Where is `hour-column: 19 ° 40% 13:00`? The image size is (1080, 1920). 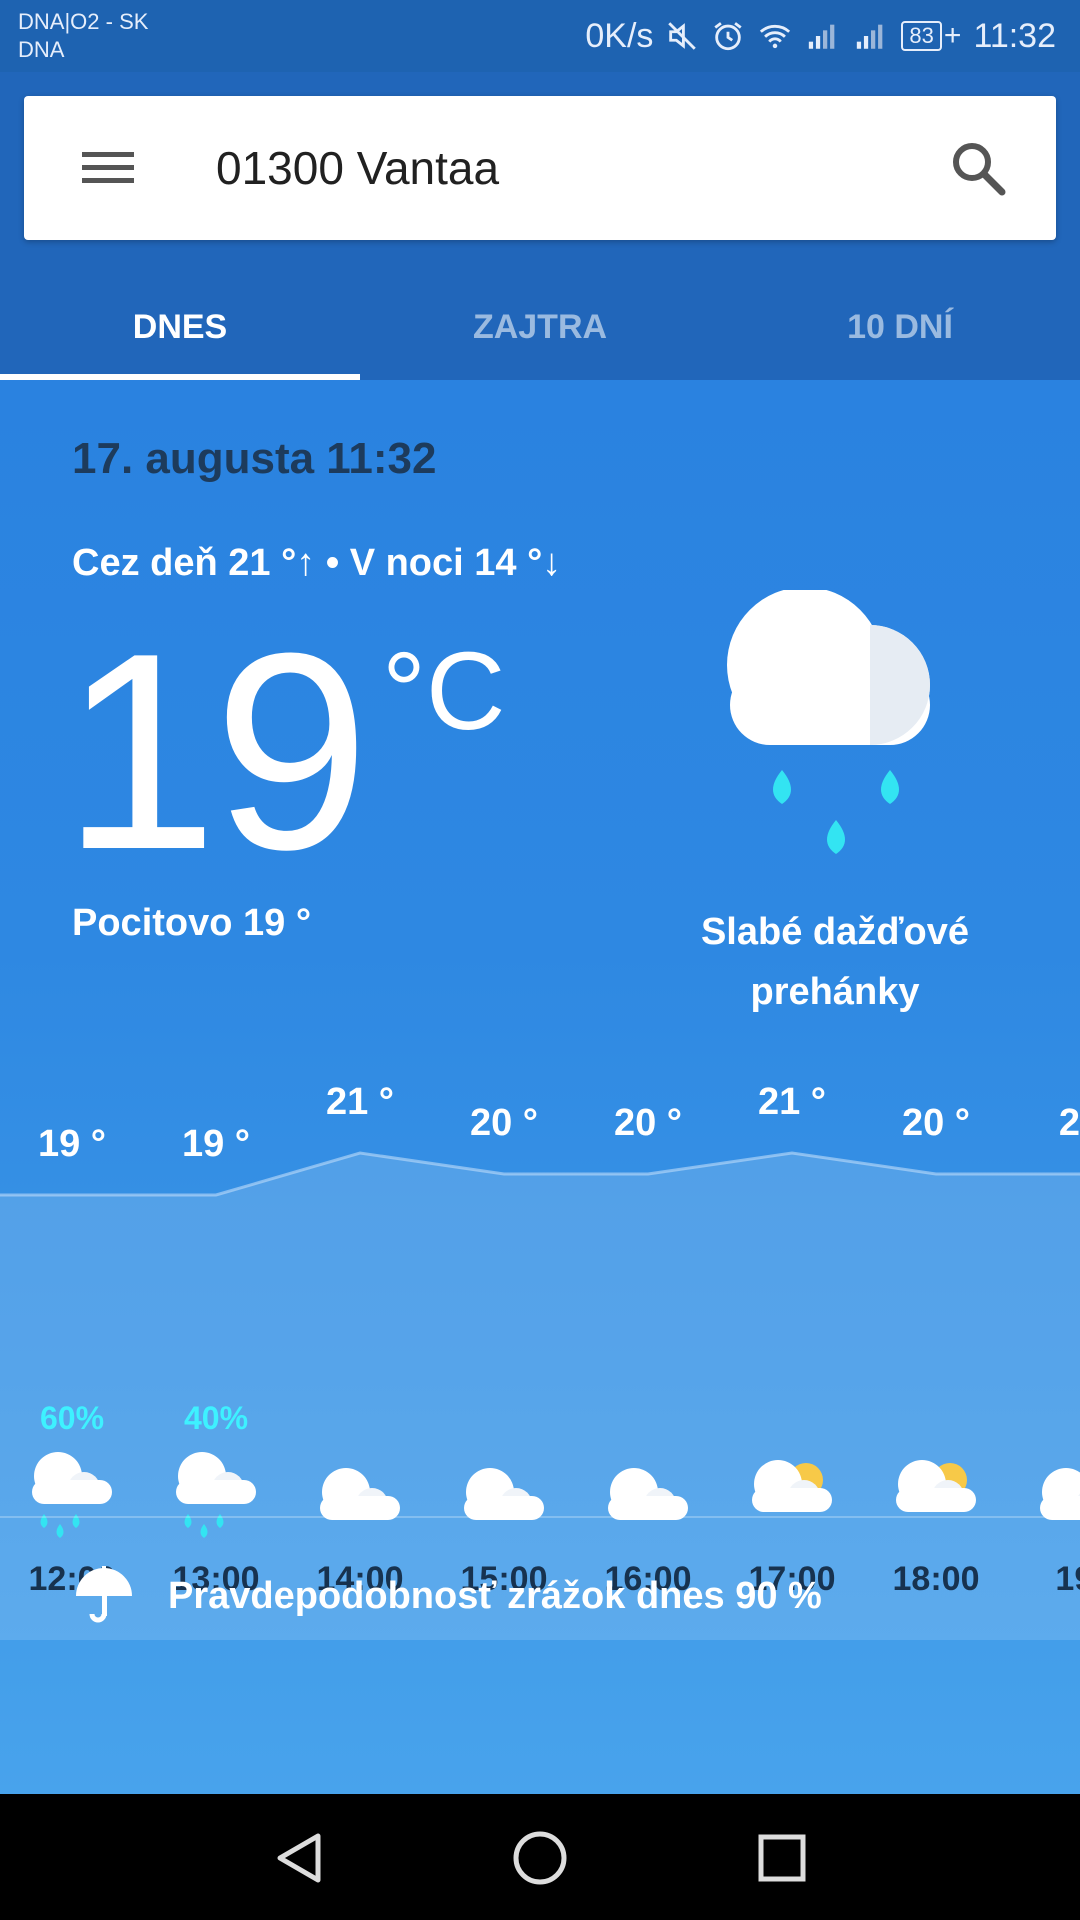
hour-column: 19 ° 40% 13:00 is located at coordinates (216, 1370).